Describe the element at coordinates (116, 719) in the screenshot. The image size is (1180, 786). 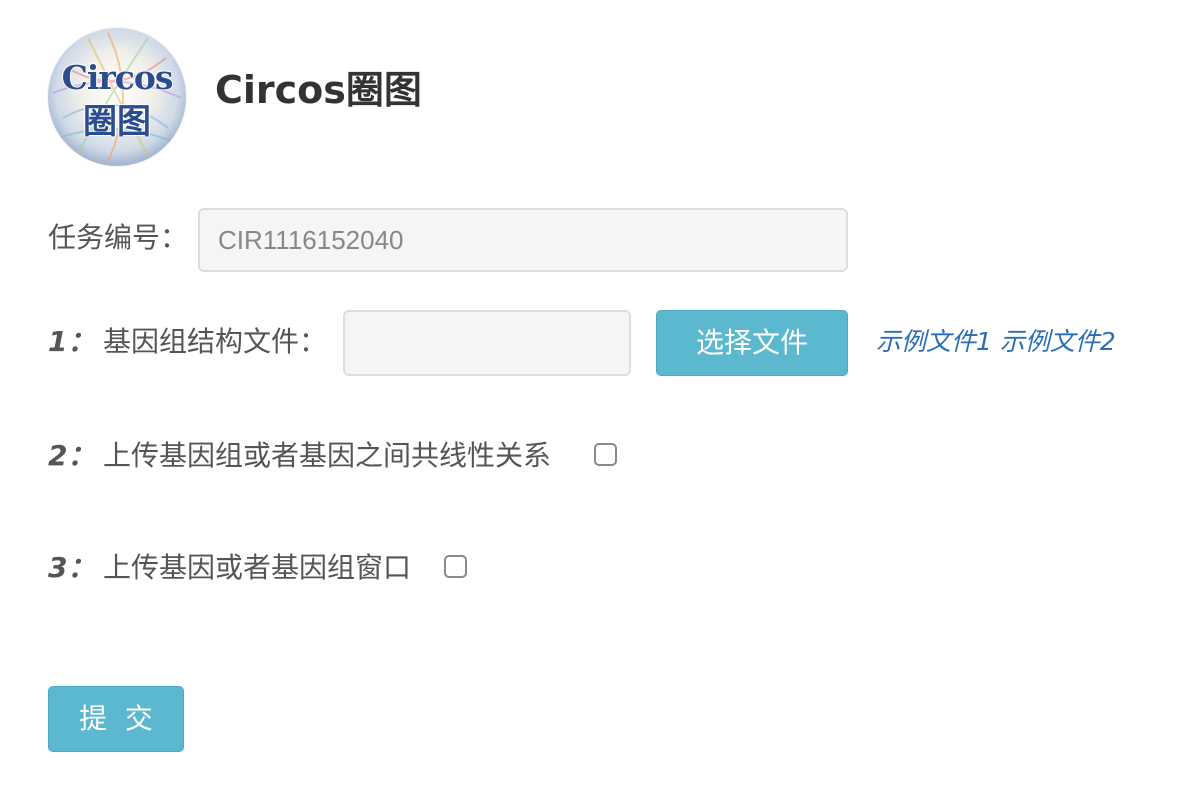
I see `submit-button: 提 交` at that location.